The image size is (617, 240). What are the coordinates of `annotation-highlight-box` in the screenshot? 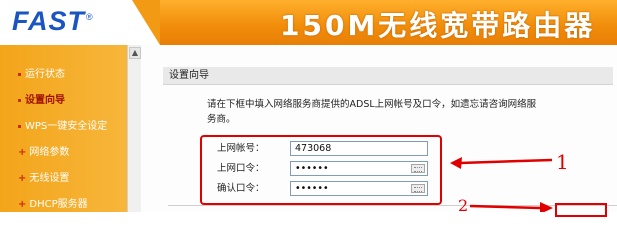 It's located at (321, 170).